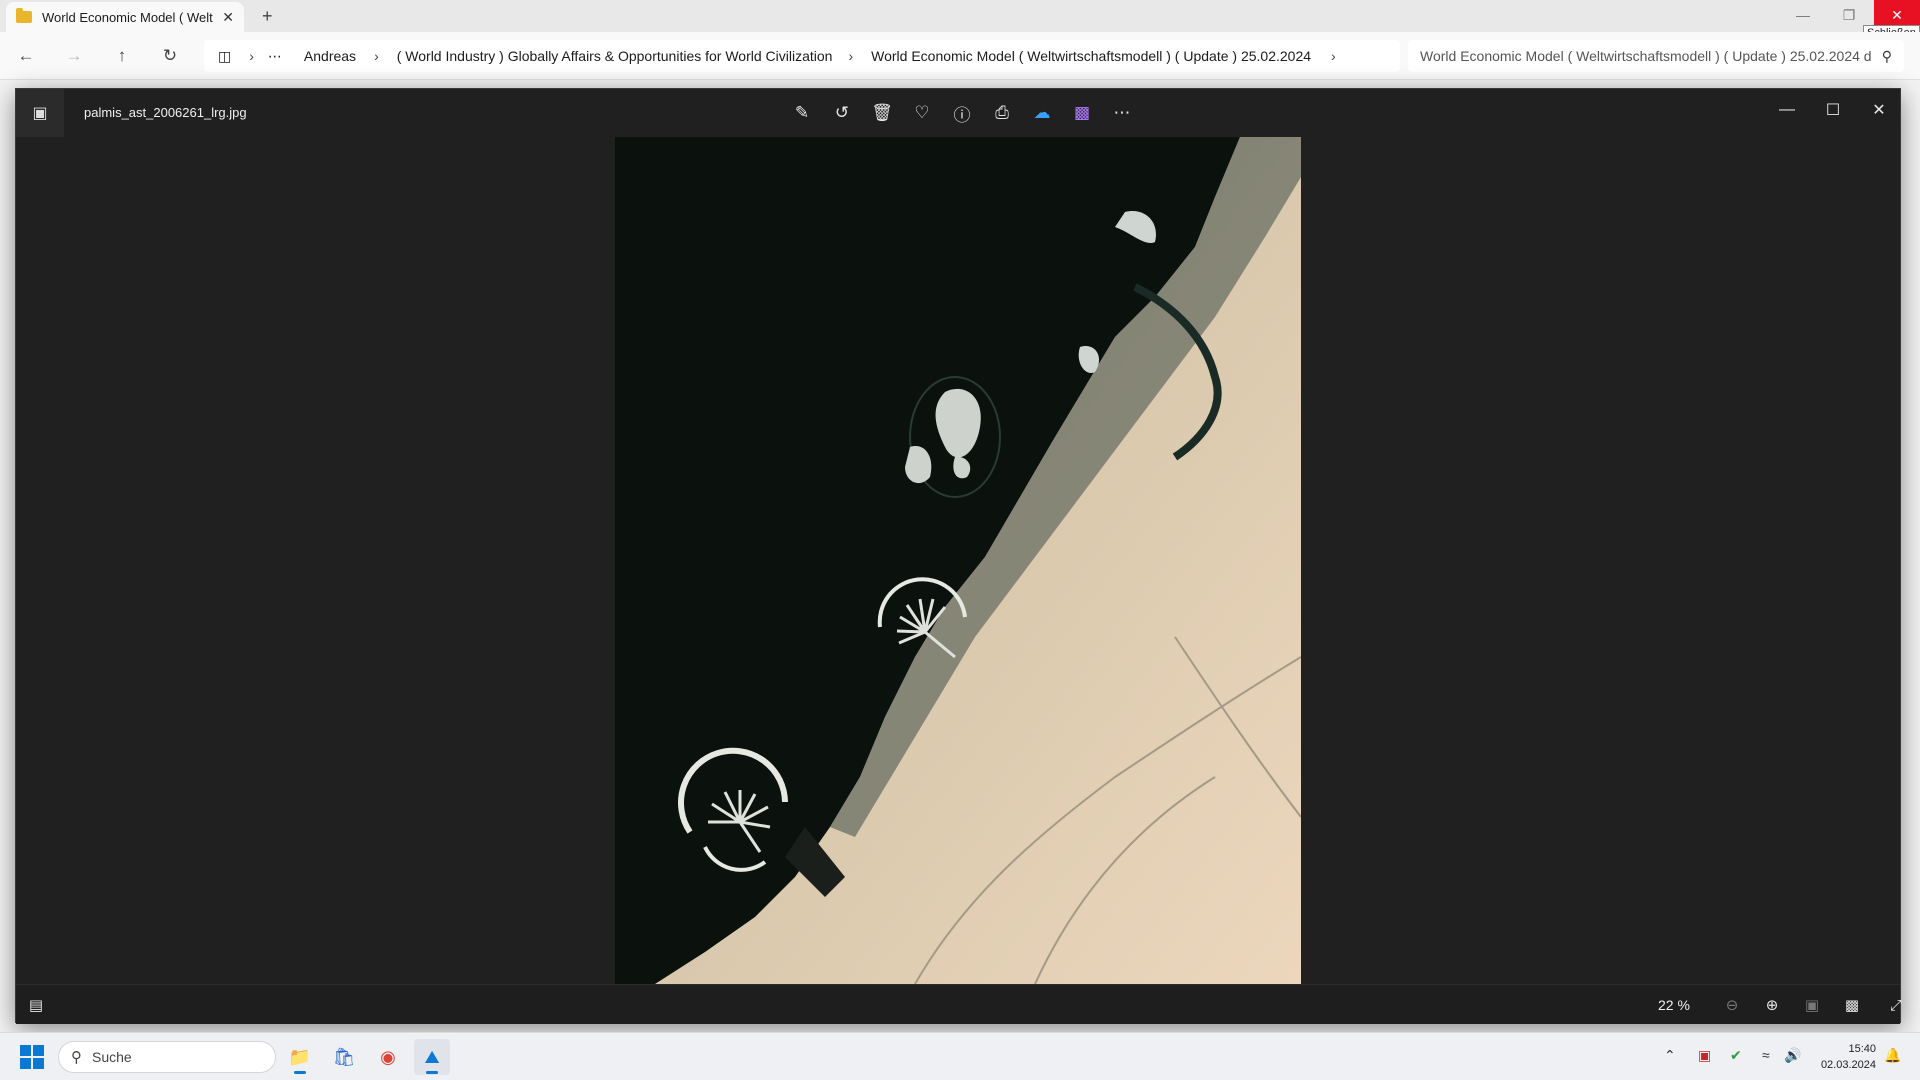 This screenshot has width=1920, height=1080. I want to click on breadcrumb-item: Andreas, so click(330, 56).